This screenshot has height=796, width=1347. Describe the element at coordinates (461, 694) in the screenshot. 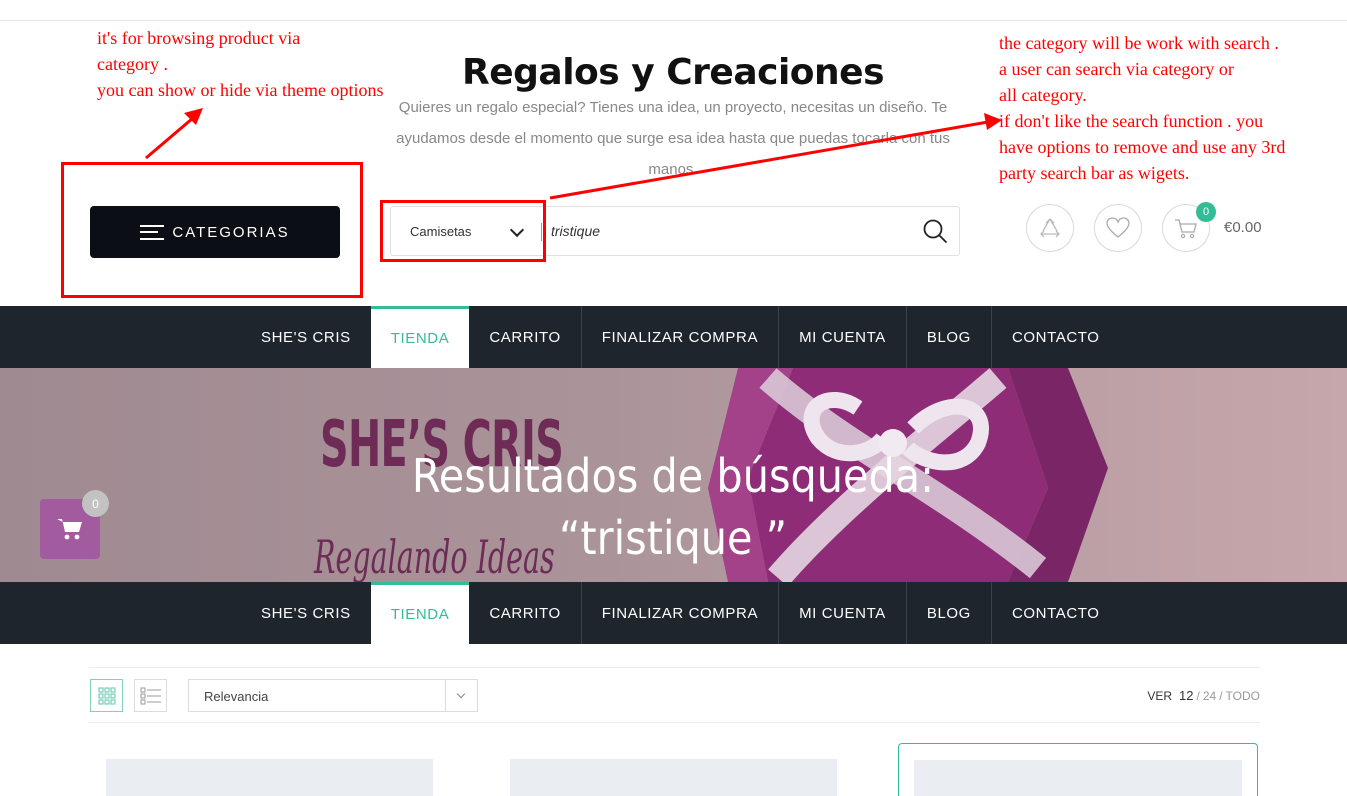

I see `chevron-down-icon` at that location.